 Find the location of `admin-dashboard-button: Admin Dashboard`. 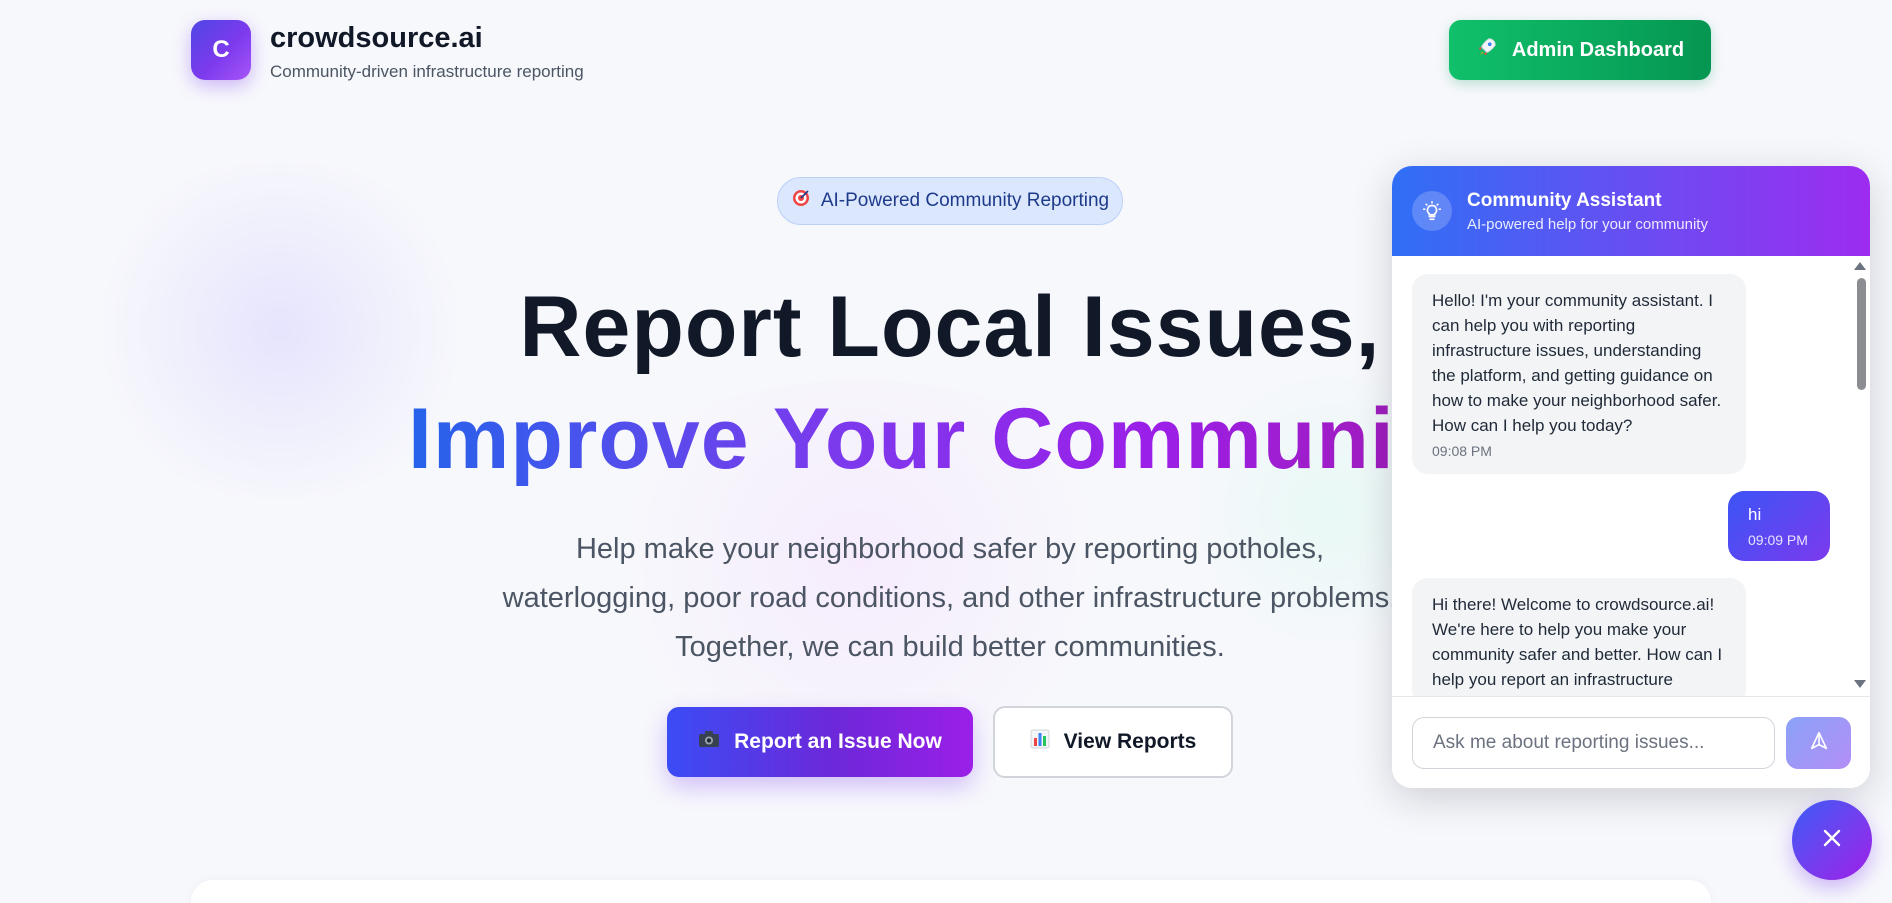

admin-dashboard-button: Admin Dashboard is located at coordinates (1580, 50).